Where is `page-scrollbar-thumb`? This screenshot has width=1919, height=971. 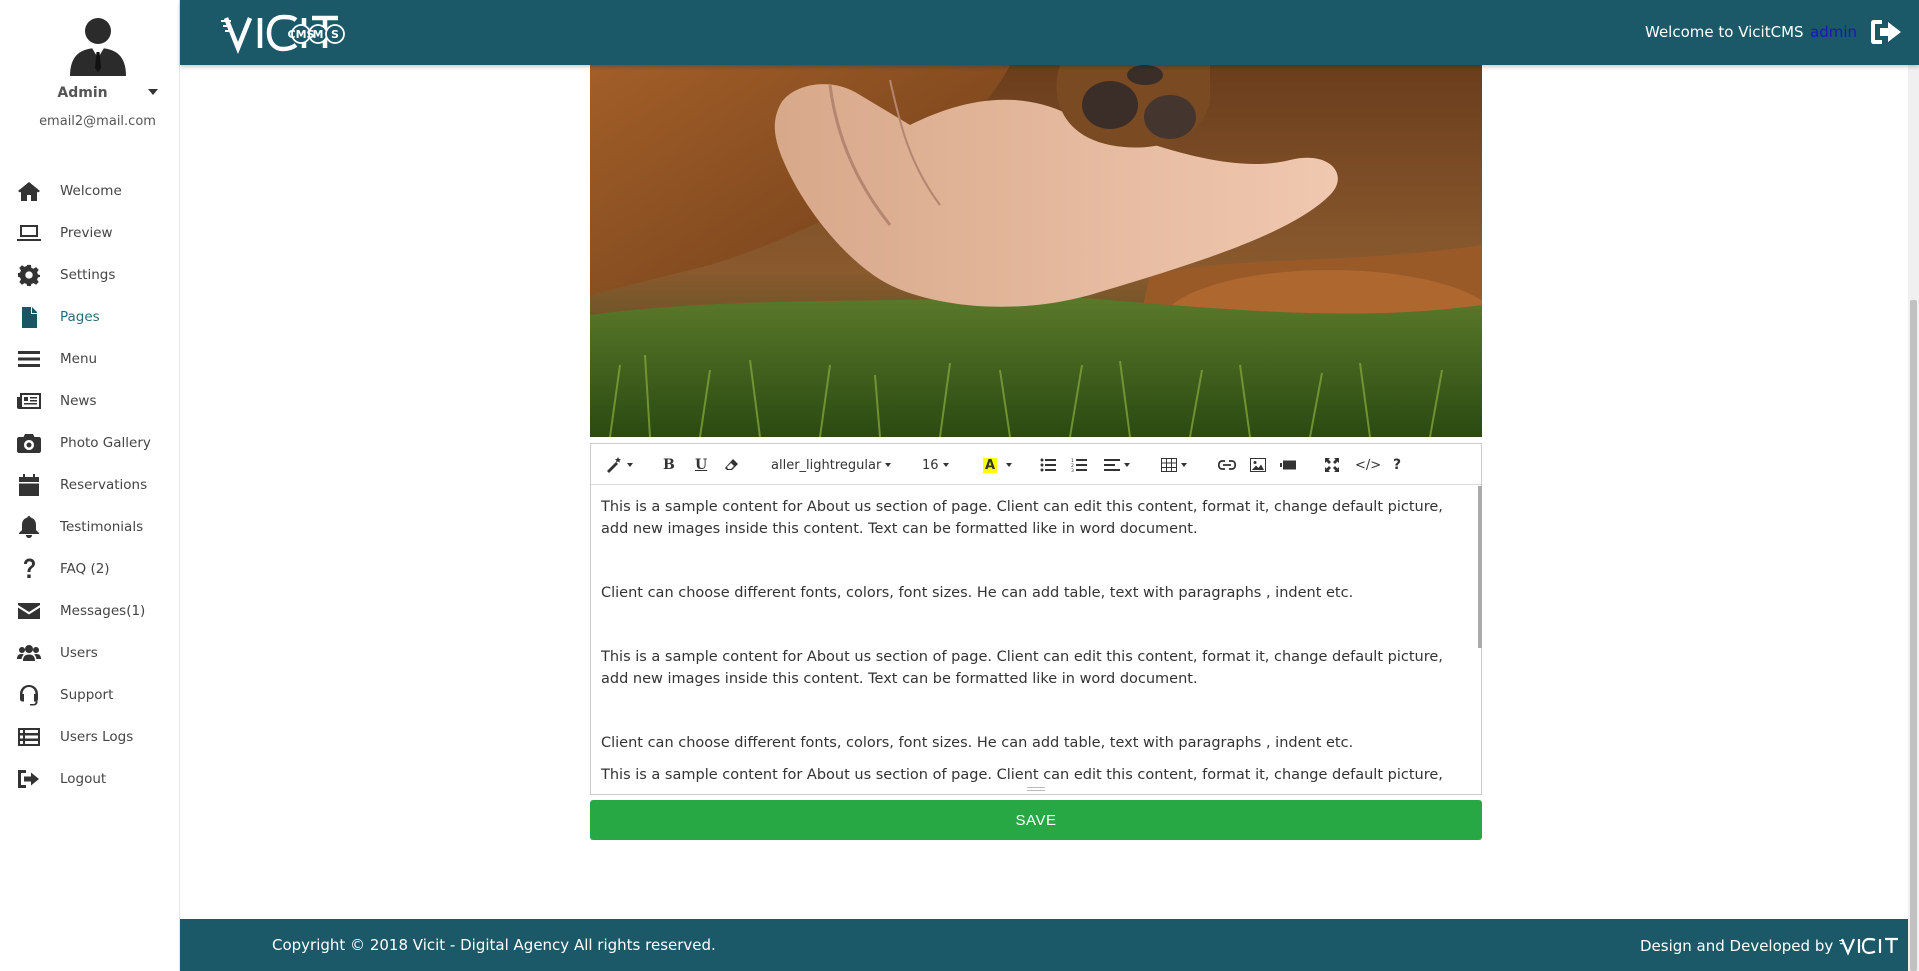 page-scrollbar-thumb is located at coordinates (1913, 635).